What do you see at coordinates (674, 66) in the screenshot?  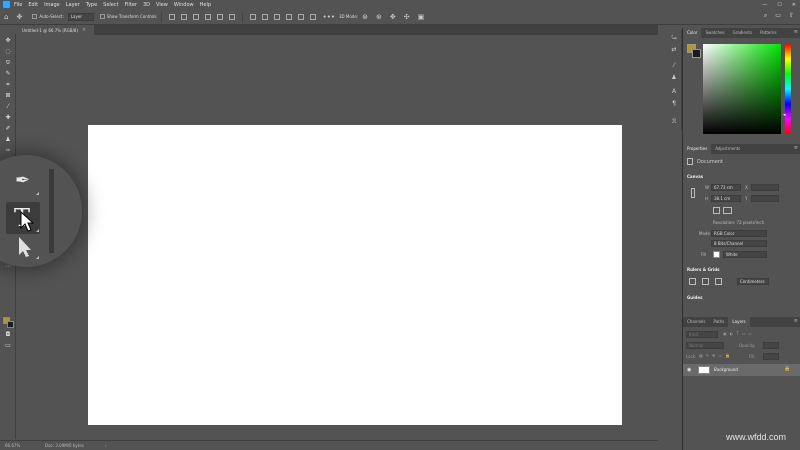 I see `brush-settings-icon: ⁄` at bounding box center [674, 66].